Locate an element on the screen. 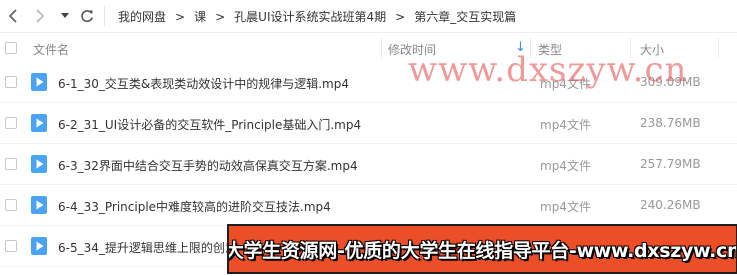  file-size: 309.09MB is located at coordinates (670, 82).